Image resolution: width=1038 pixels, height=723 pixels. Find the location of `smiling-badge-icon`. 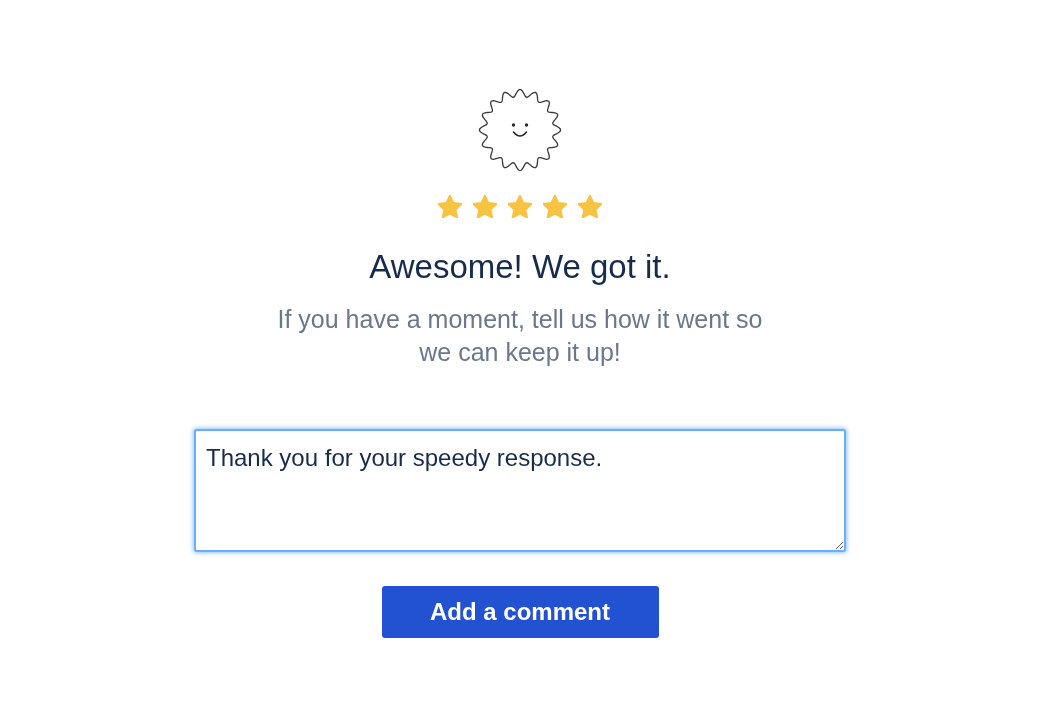

smiling-badge-icon is located at coordinates (520, 130).